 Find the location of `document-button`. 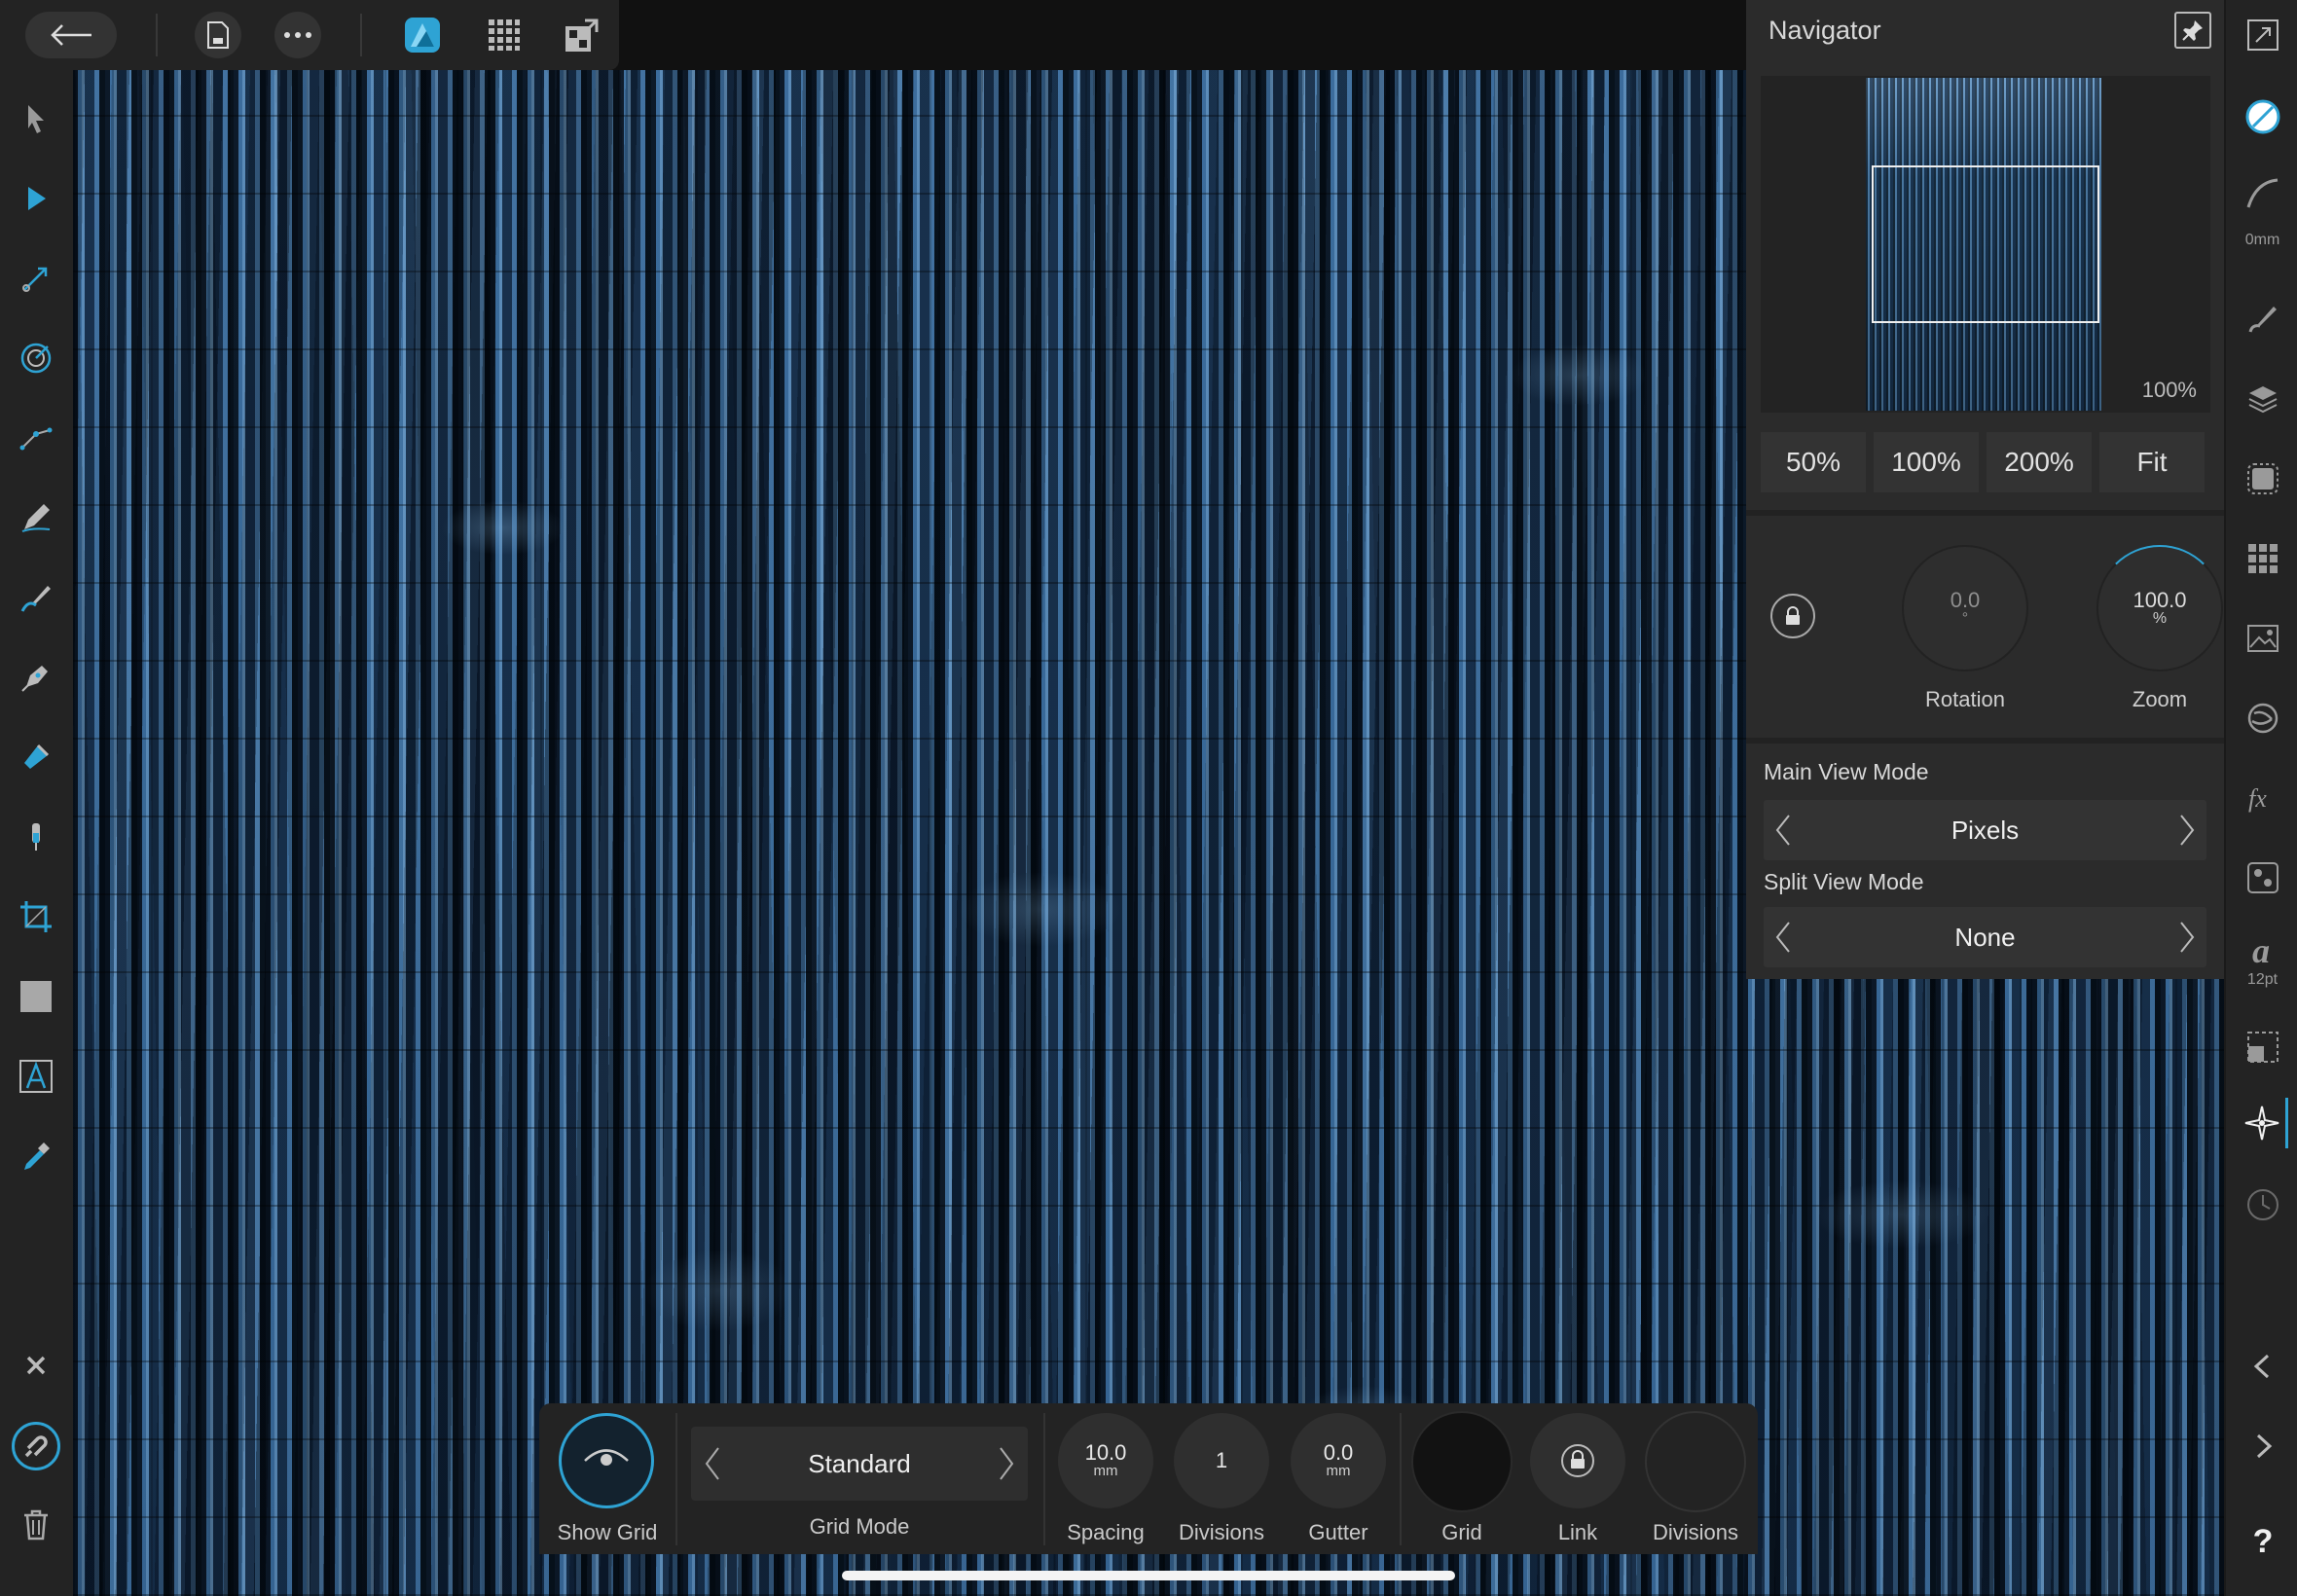

document-button is located at coordinates (218, 35).